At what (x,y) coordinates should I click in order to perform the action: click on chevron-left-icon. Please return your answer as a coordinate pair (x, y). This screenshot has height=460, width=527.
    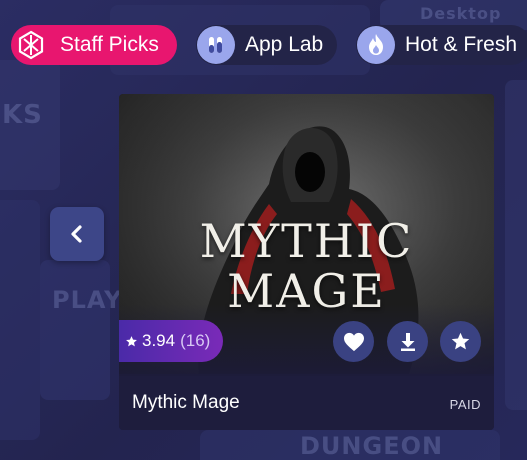
    Looking at the image, I should click on (77, 234).